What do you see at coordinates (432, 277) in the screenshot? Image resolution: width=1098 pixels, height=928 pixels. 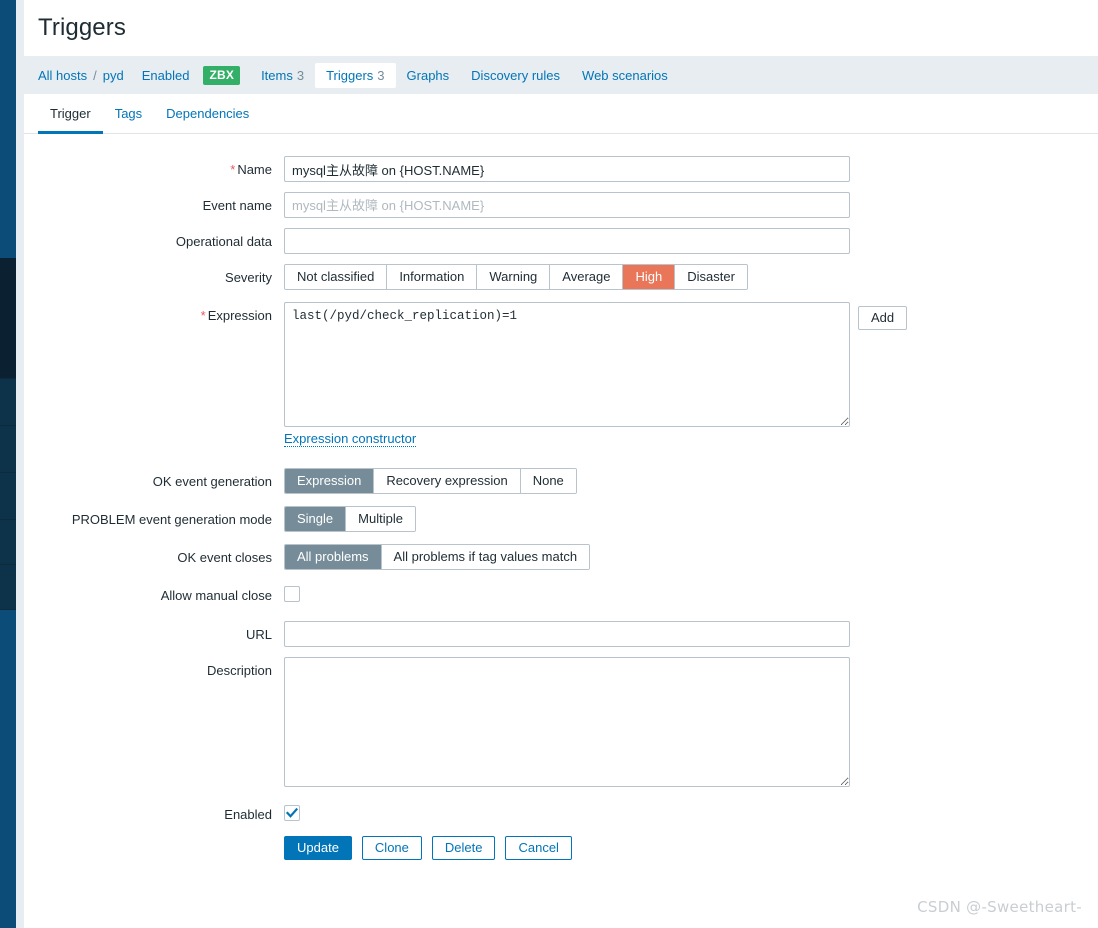 I see `severity-option-information: Information` at bounding box center [432, 277].